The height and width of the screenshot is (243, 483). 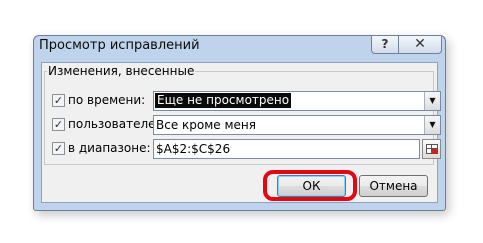 I want to click on cancel-button: Отмена, so click(x=393, y=186).